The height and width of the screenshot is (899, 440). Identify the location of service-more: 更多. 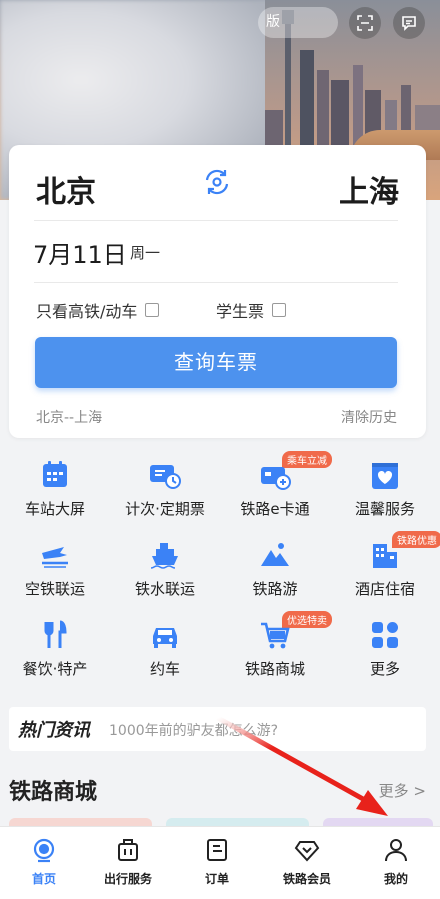
(385, 650).